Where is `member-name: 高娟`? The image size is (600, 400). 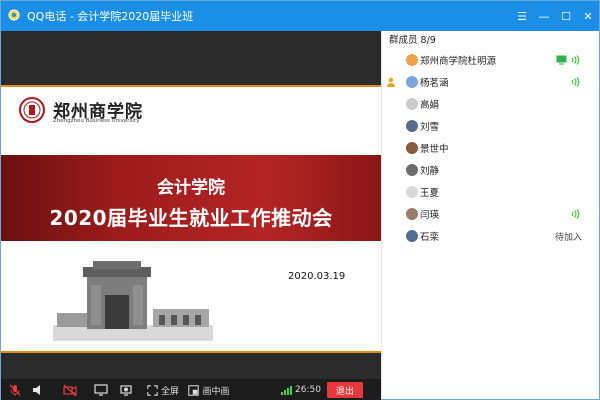 member-name: 高娟 is located at coordinates (430, 105).